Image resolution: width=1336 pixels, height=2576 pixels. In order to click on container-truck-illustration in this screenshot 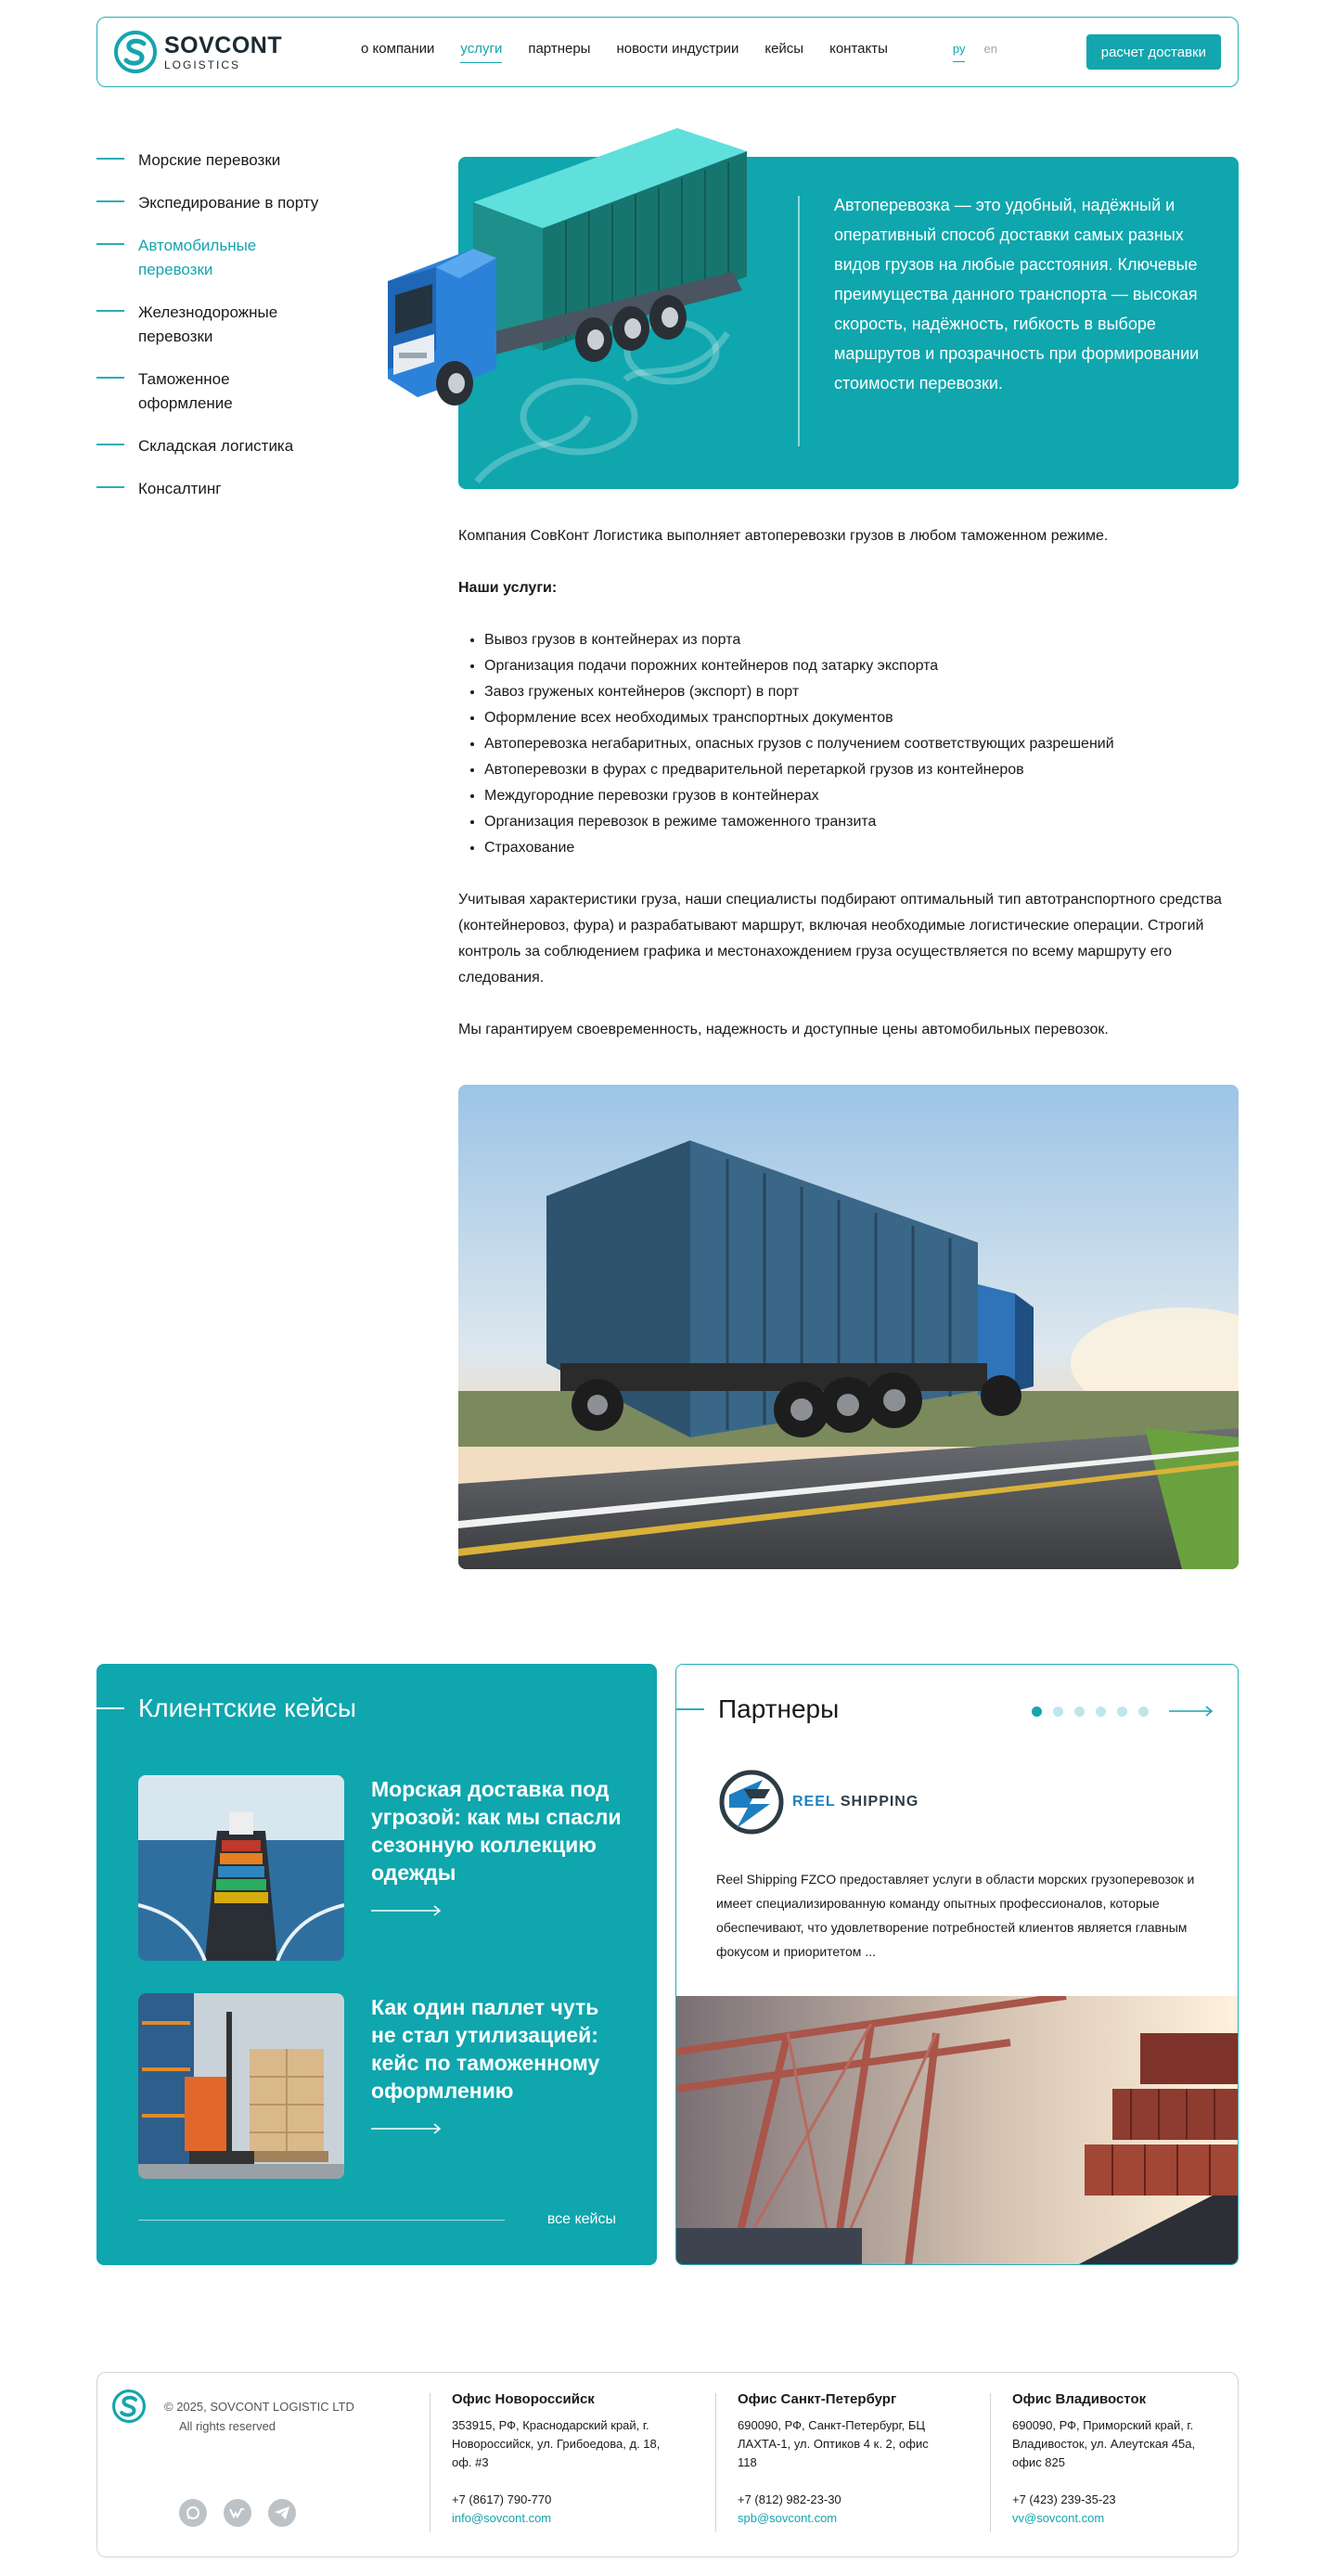, I will do `click(568, 267)`.